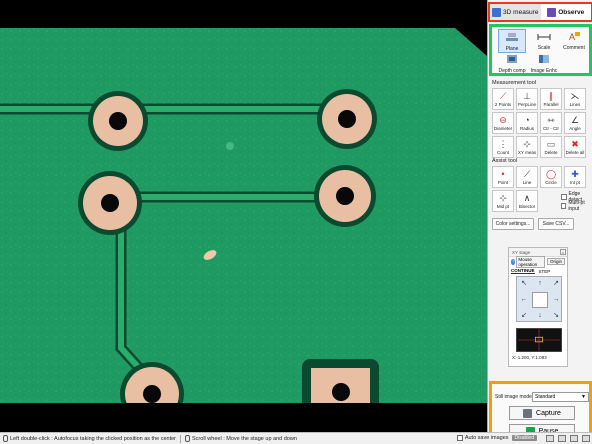 The height and width of the screenshot is (444, 592). Describe the element at coordinates (545, 397) in the screenshot. I see `select-value: Standard` at that location.